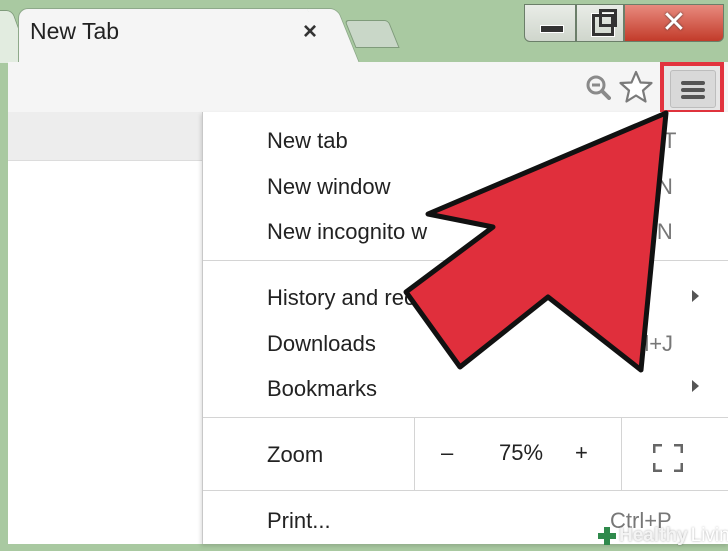 This screenshot has height=551, width=728. I want to click on menu-item-new-incognito-window: New incognito w, so click(347, 232).